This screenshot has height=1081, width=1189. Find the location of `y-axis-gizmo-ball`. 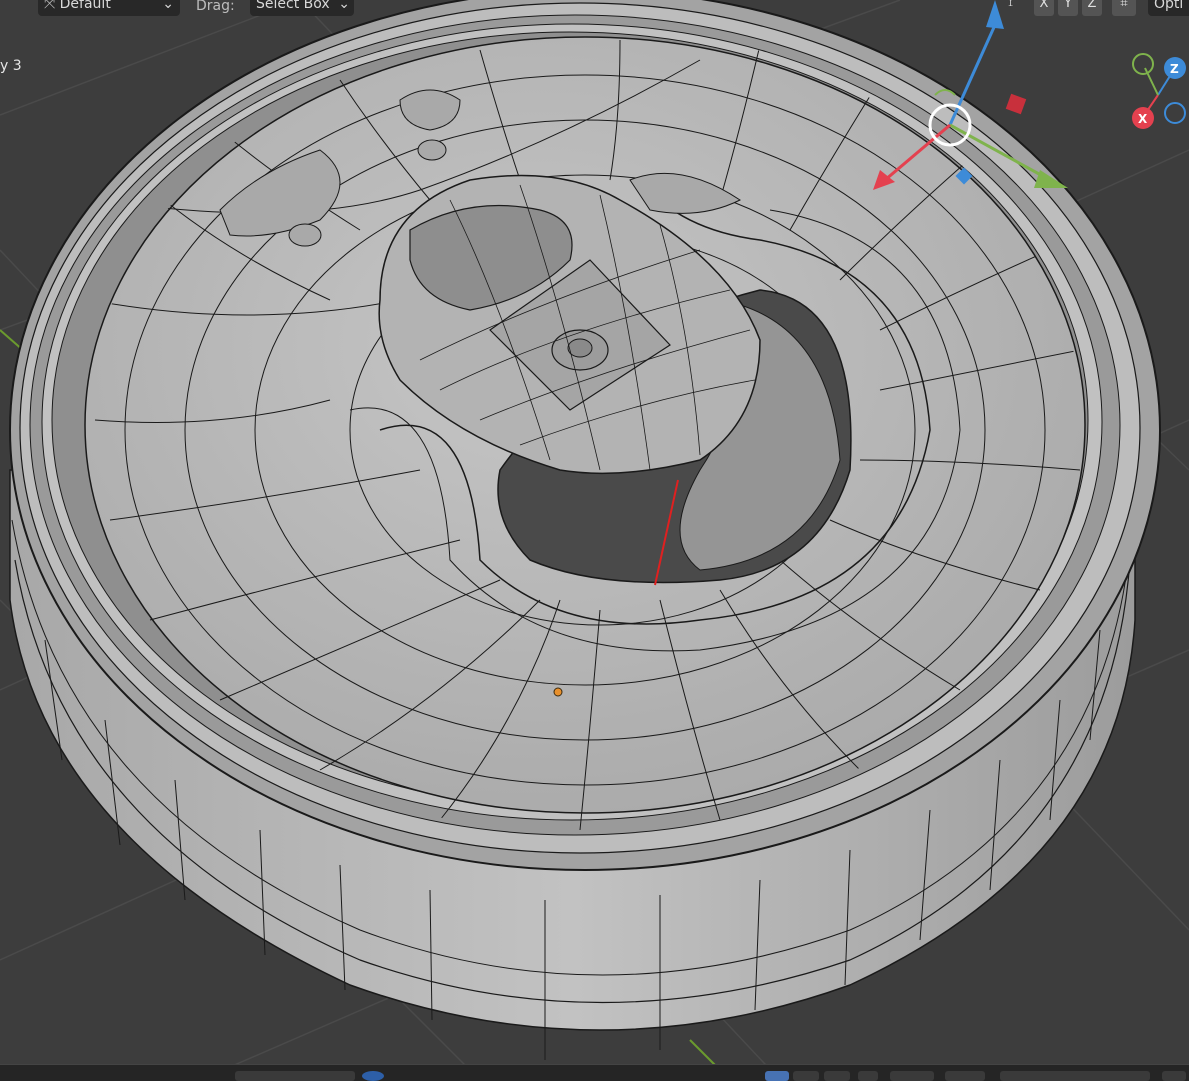

y-axis-gizmo-ball is located at coordinates (1143, 64).